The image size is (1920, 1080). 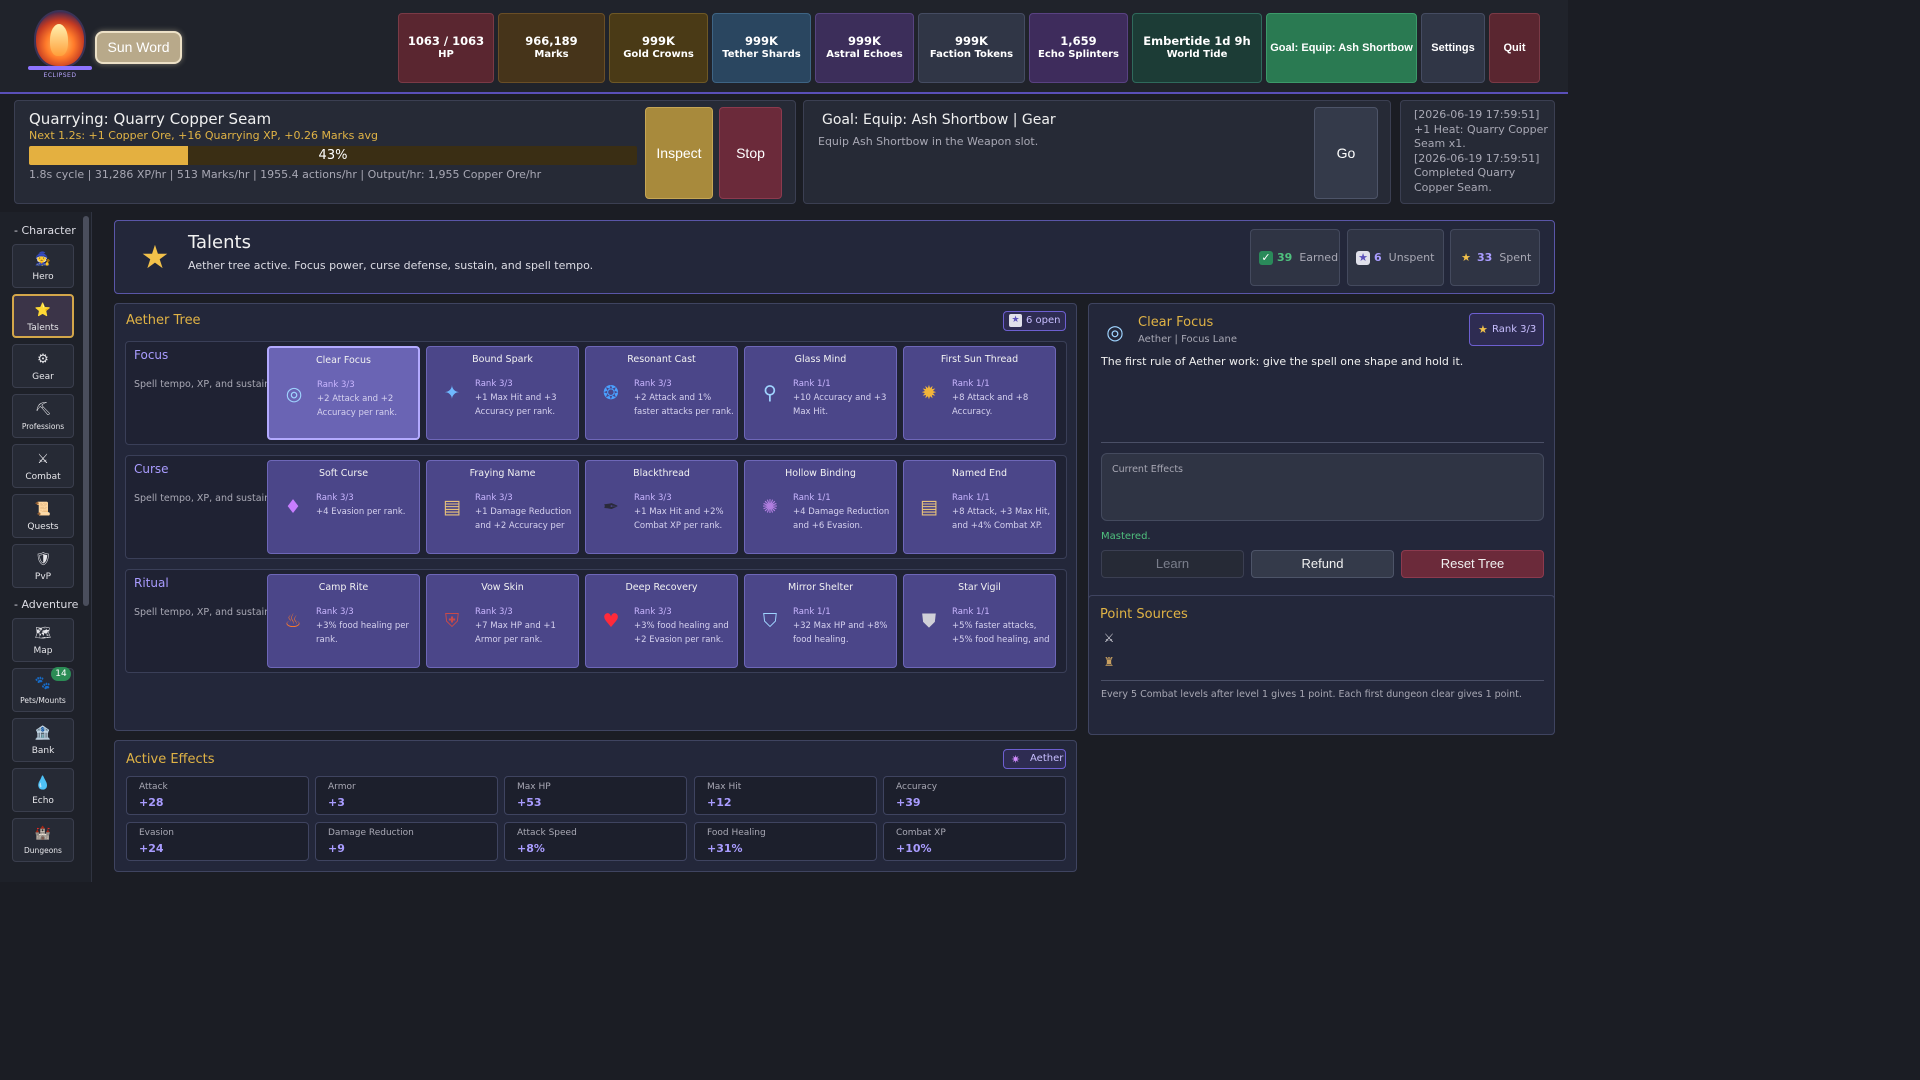 I want to click on talent-node-name: First Sun Thread, so click(x=979, y=359).